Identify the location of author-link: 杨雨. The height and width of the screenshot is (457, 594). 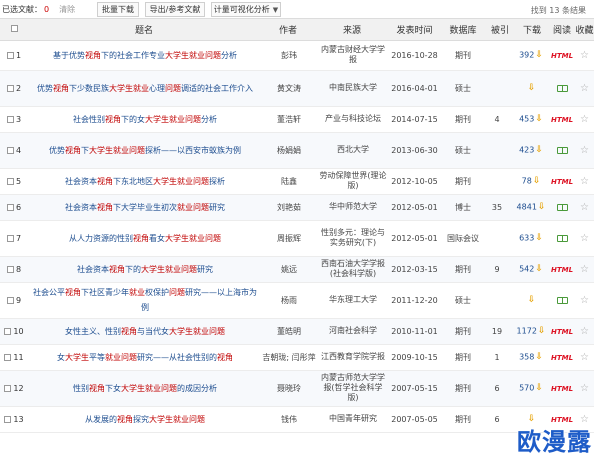
(288, 300).